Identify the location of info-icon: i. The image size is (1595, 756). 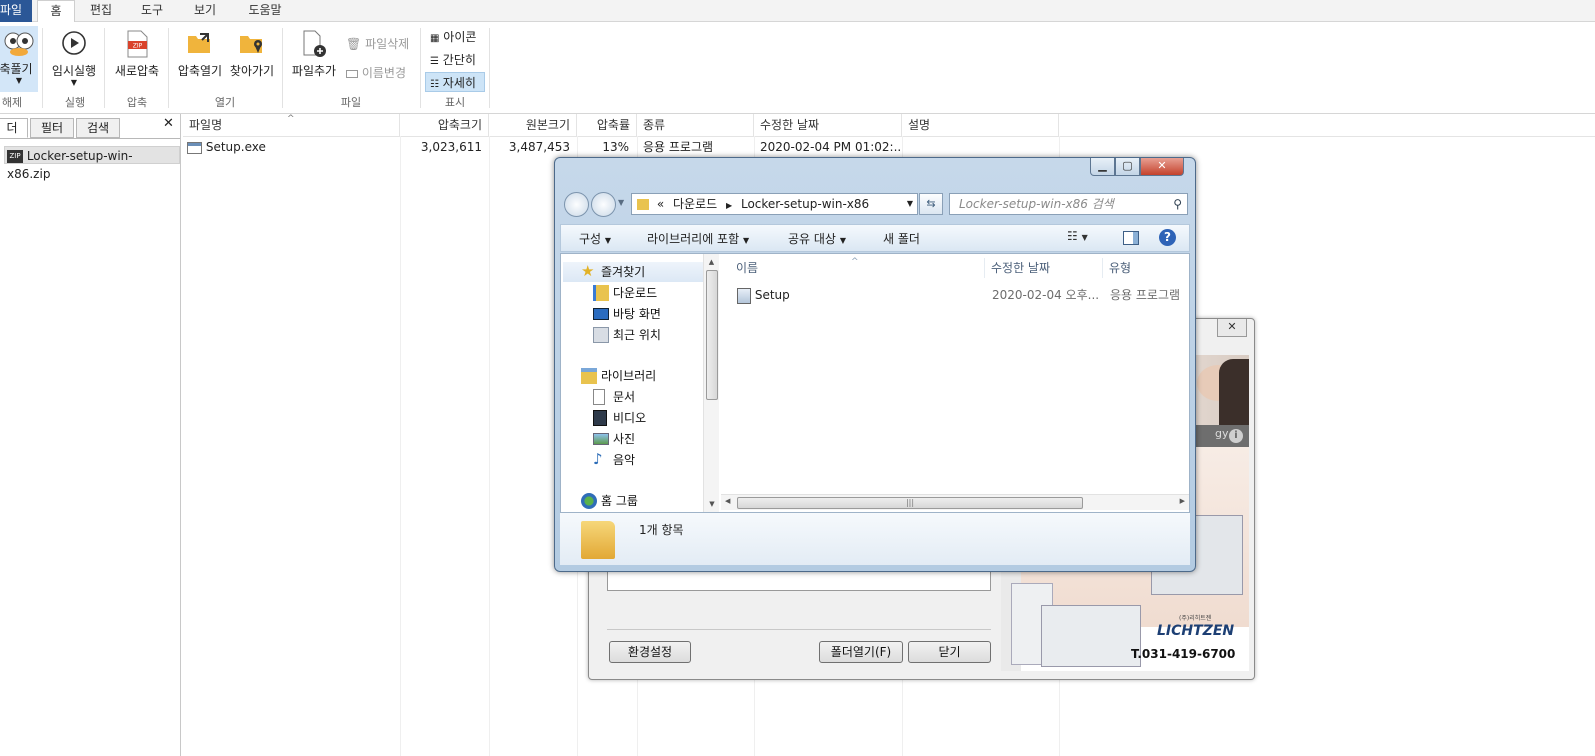
(1236, 436).